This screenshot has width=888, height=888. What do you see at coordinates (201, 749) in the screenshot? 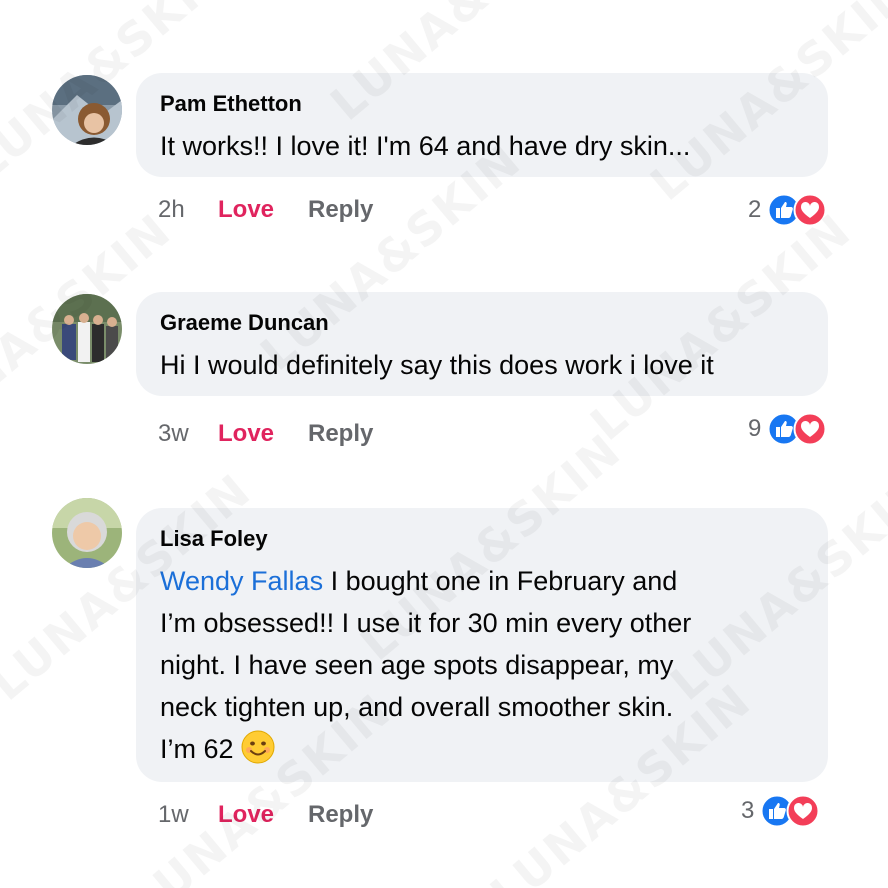
I see `comment-text-line: I’m 62` at bounding box center [201, 749].